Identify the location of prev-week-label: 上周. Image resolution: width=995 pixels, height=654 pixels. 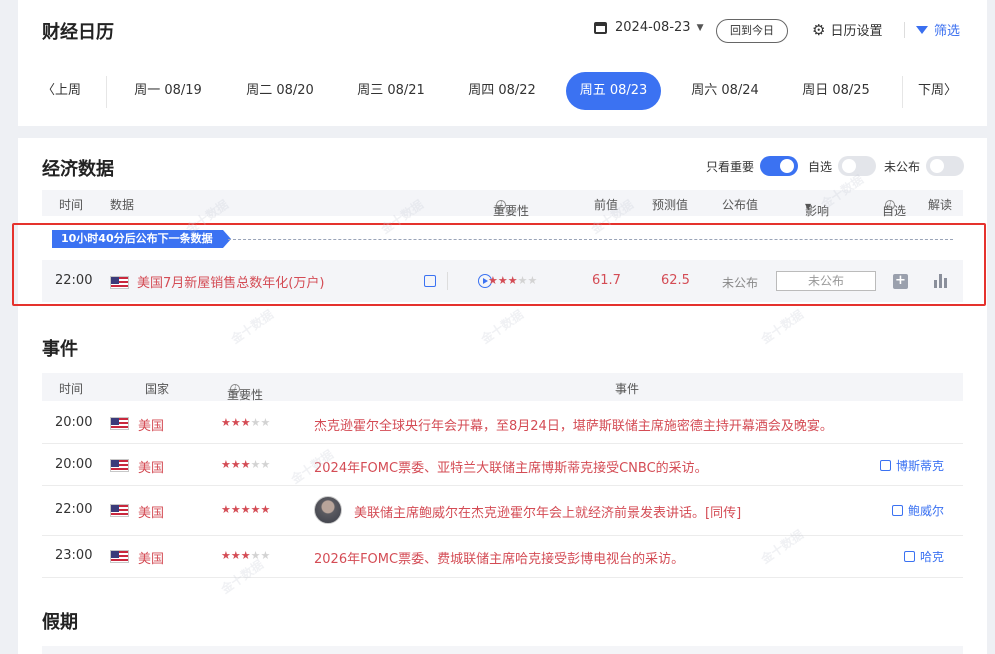
(68, 90).